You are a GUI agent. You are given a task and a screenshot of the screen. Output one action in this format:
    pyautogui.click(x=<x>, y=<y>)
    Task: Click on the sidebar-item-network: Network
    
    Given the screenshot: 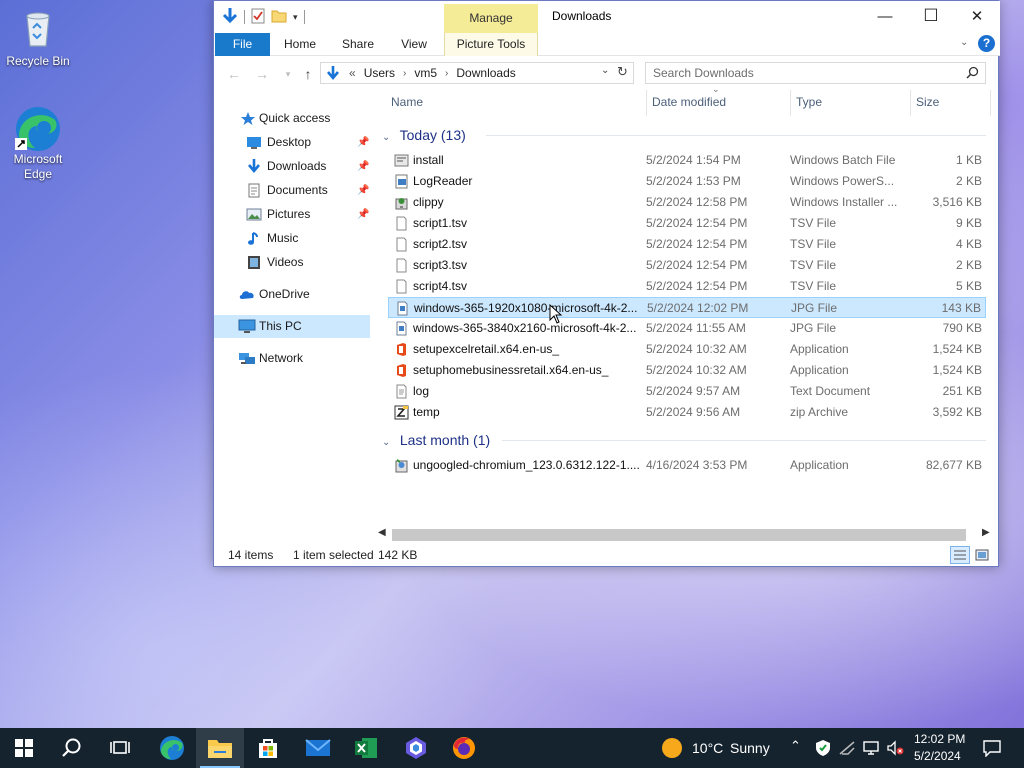 What is the action you would take?
    pyautogui.click(x=292, y=358)
    